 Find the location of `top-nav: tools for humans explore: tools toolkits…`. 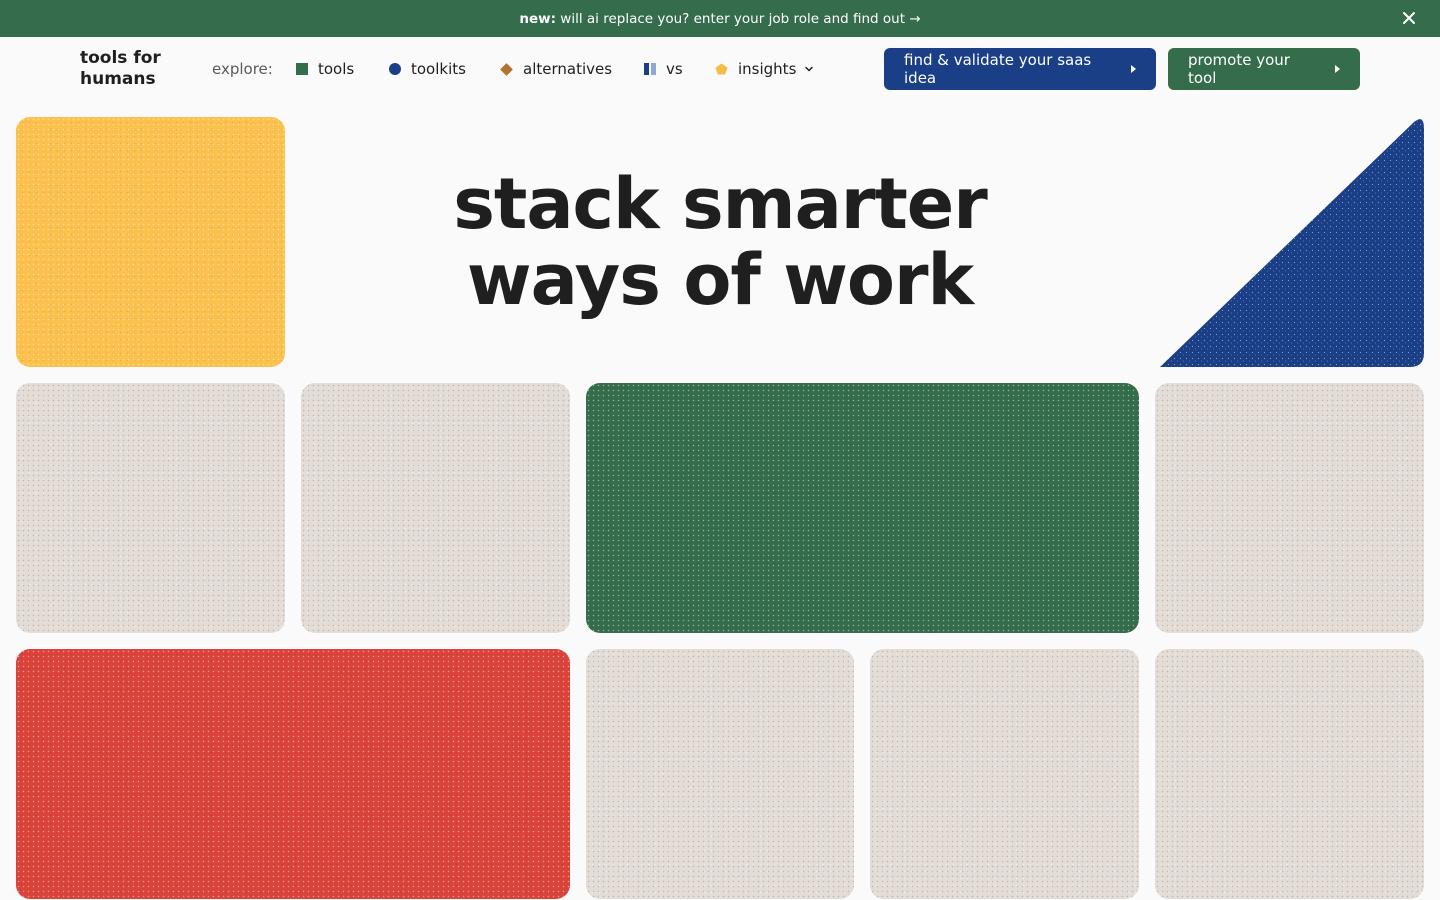

top-nav: tools for humans explore: tools toolkits… is located at coordinates (720, 69).